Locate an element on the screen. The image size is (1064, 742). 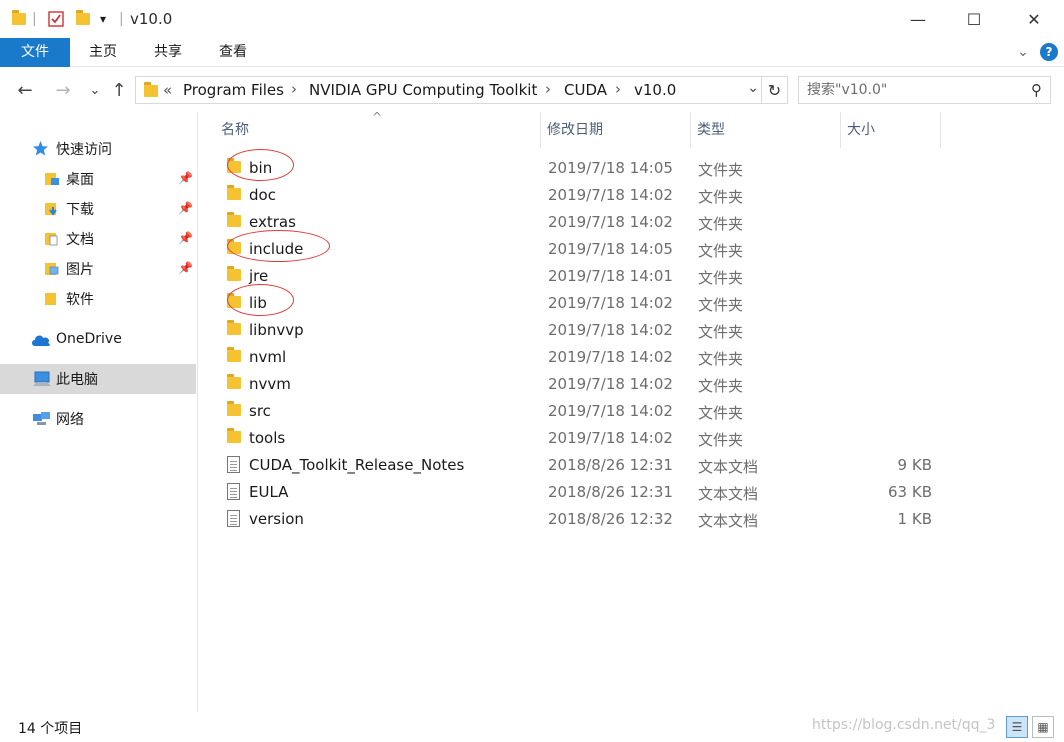
file-row: jre 2019/7/18 14:01 文件夹 is located at coordinates (578, 275).